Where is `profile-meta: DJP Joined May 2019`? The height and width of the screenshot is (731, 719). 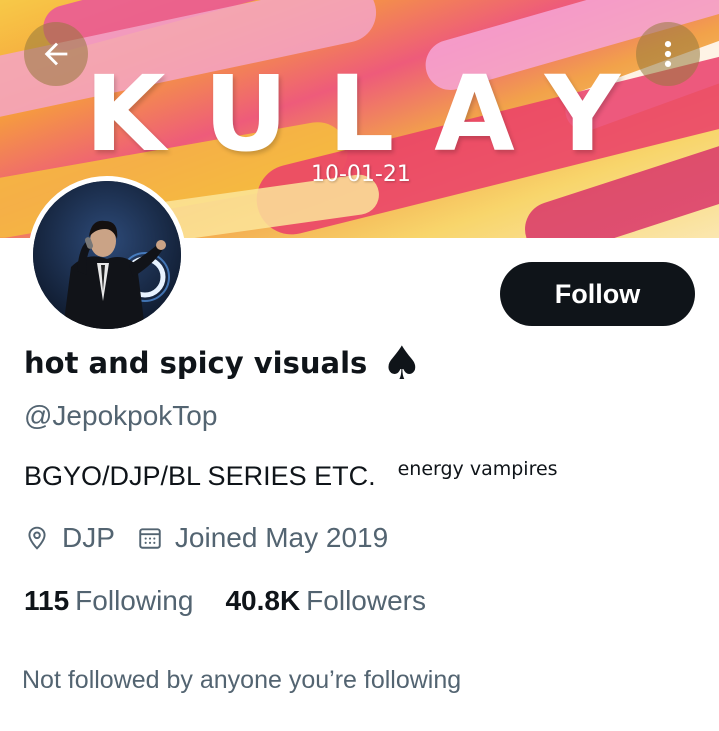
profile-meta: DJP Joined May 2019 is located at coordinates (217, 538).